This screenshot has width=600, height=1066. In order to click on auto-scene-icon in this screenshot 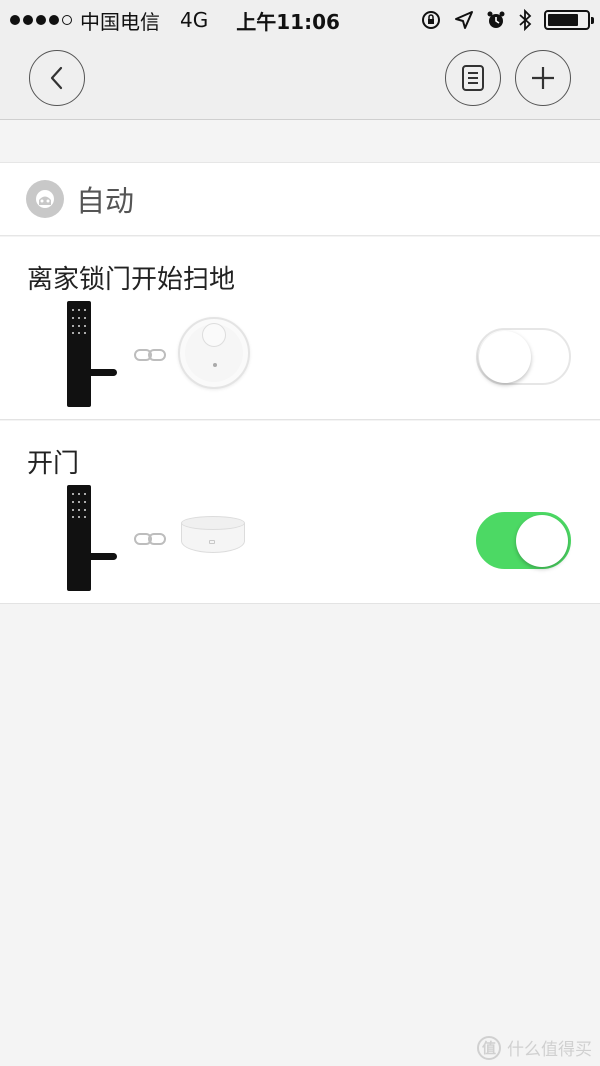, I will do `click(45, 199)`.